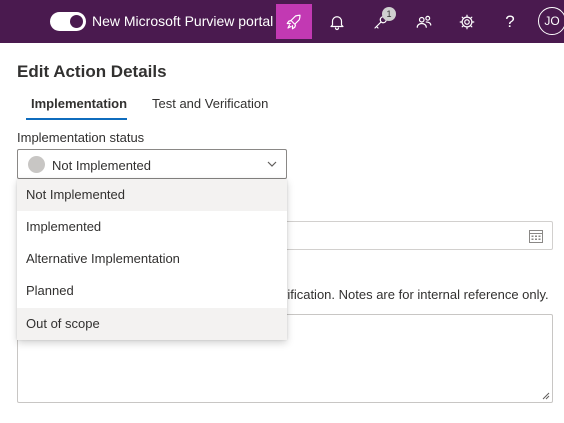 This screenshot has width=564, height=423. What do you see at coordinates (152, 195) in the screenshot?
I see `option-not-implemented: Not Implemented` at bounding box center [152, 195].